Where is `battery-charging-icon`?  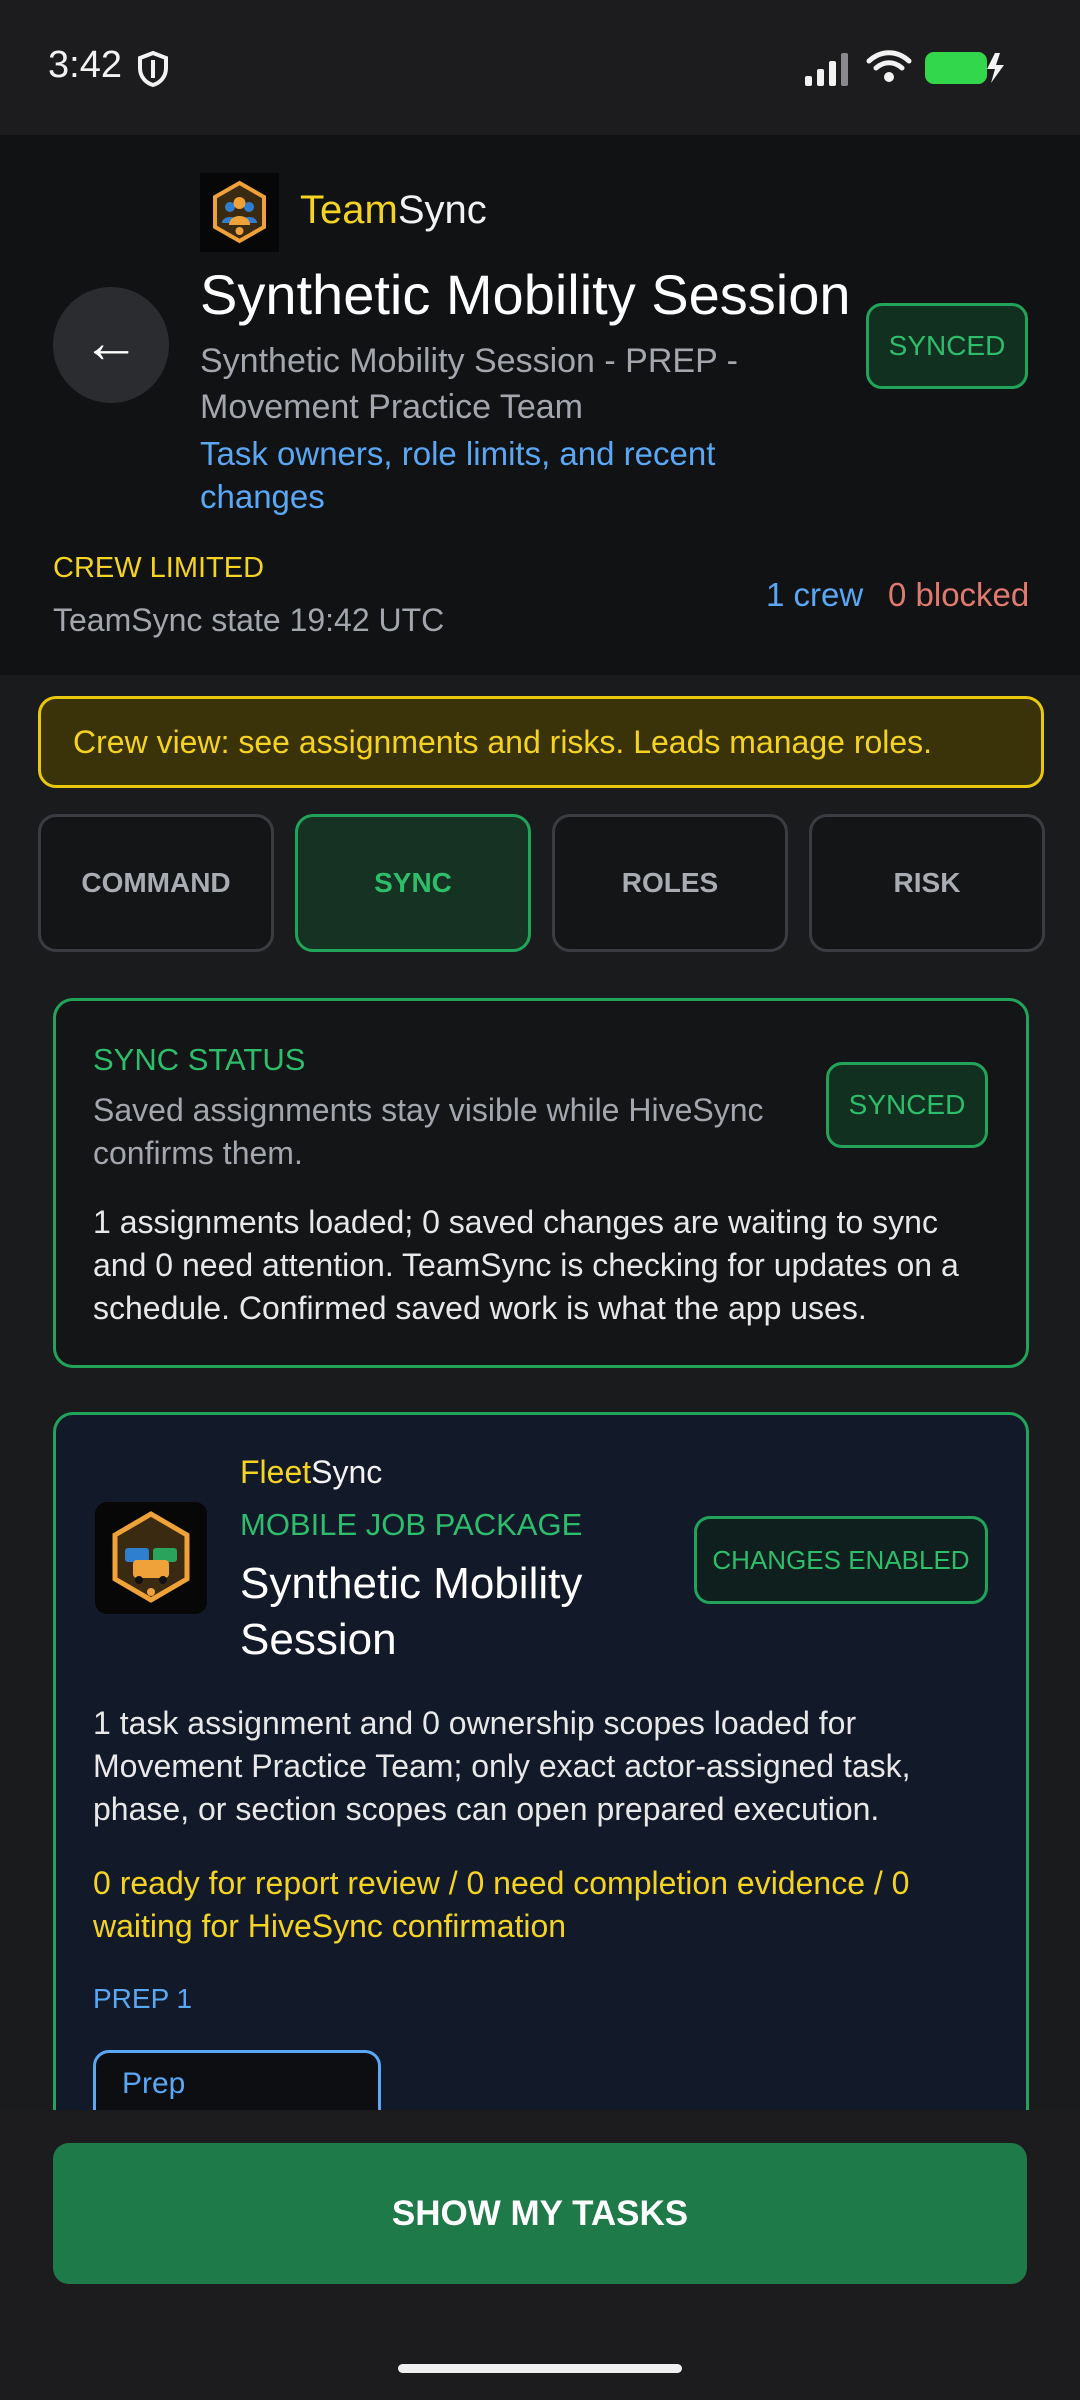 battery-charging-icon is located at coordinates (964, 68).